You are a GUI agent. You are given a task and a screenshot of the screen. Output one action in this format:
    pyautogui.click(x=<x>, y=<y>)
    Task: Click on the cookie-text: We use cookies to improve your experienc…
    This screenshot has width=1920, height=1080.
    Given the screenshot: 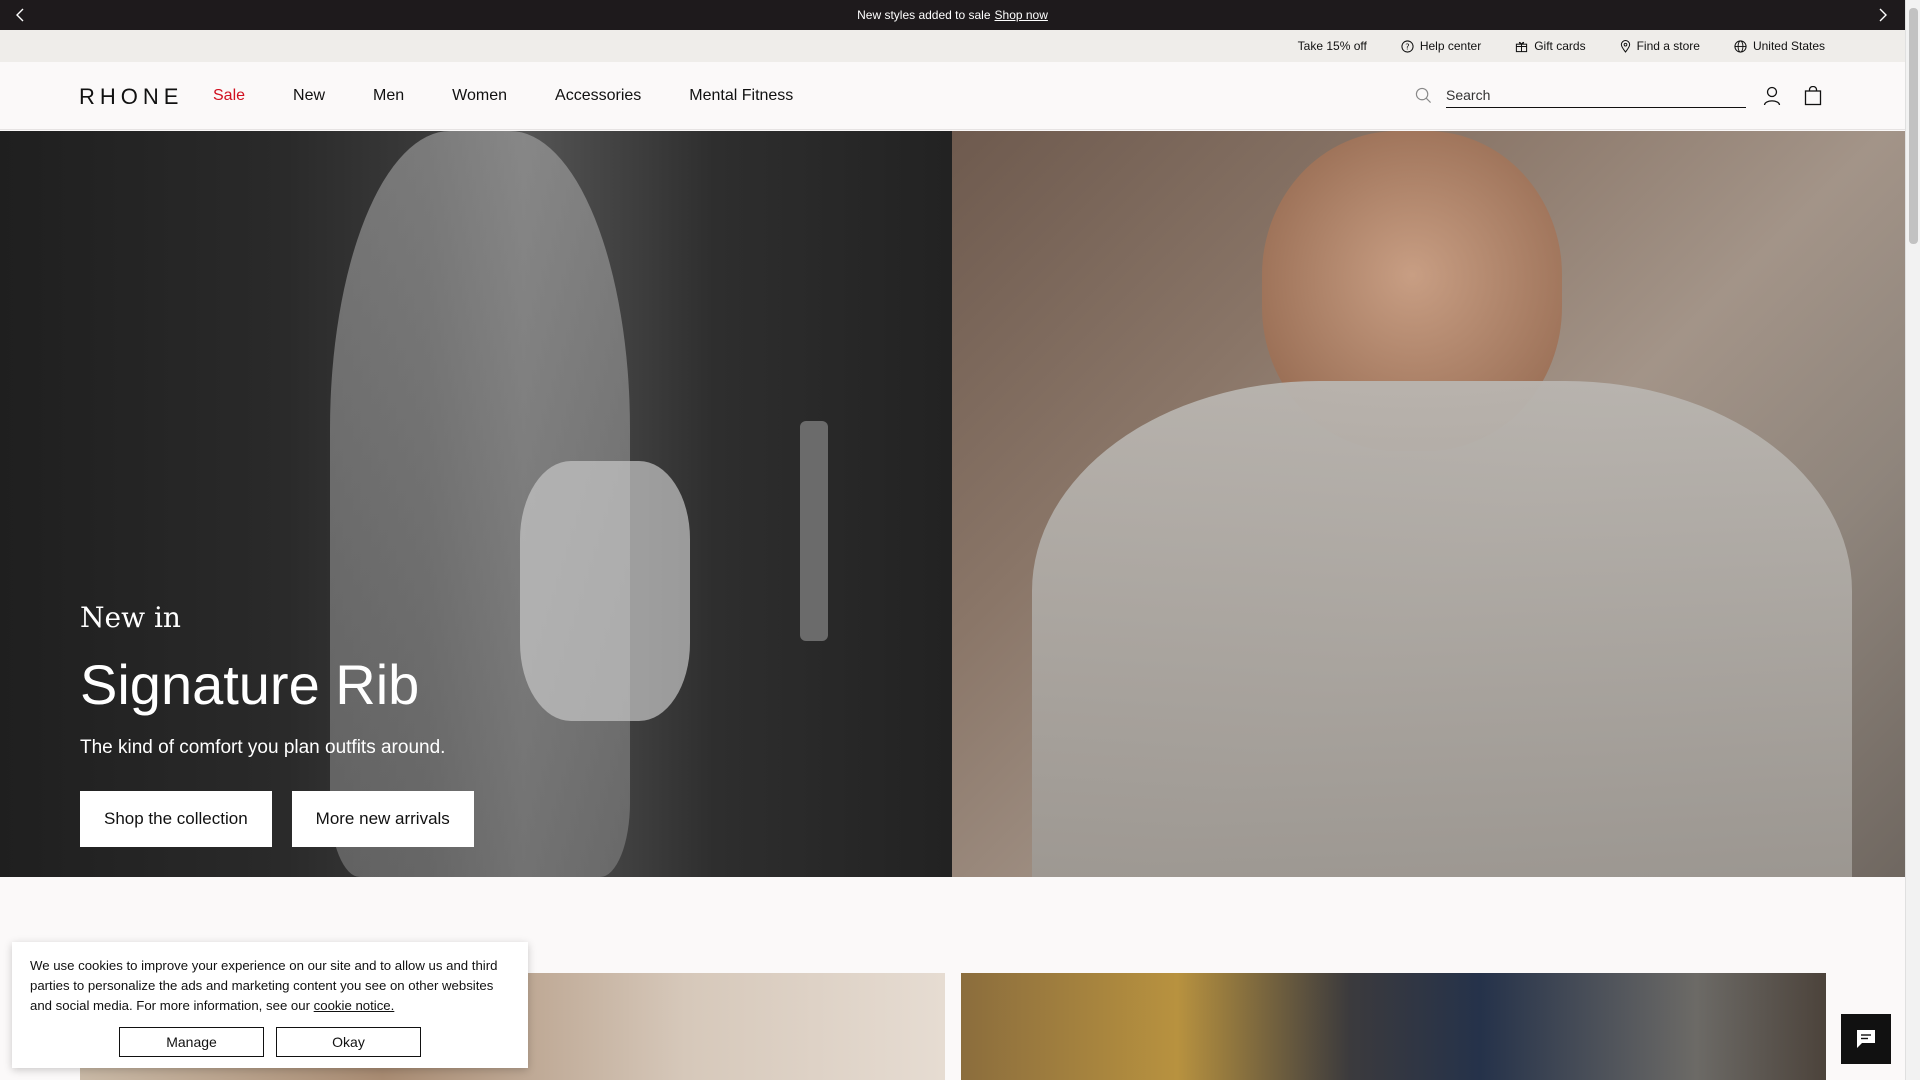 What is the action you would take?
    pyautogui.click(x=264, y=985)
    